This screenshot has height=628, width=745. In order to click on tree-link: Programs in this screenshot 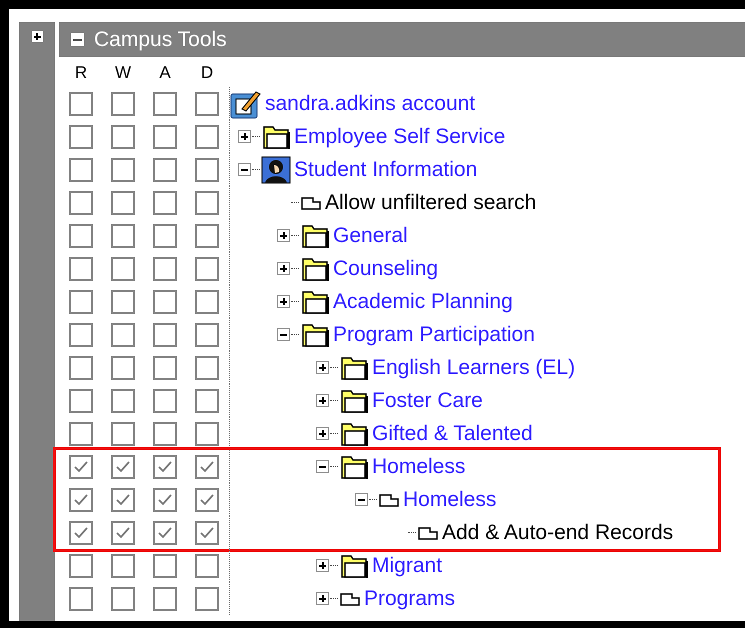, I will do `click(410, 598)`.